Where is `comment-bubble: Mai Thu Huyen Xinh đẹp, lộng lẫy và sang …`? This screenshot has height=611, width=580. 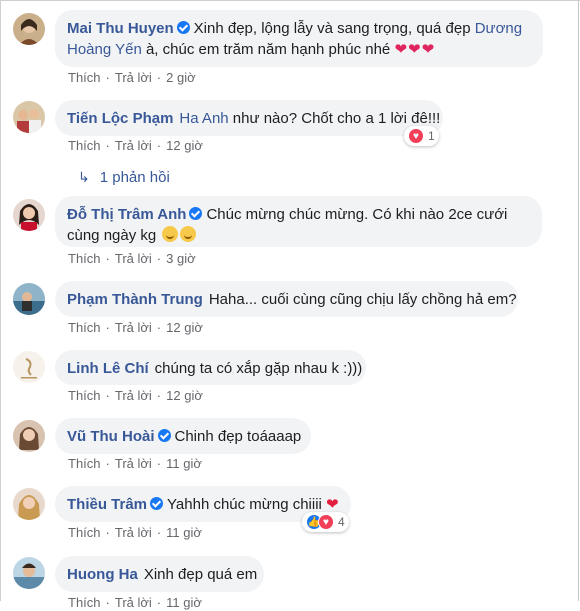
comment-bubble: Mai Thu Huyen Xinh đẹp, lộng lẫy và sang … is located at coordinates (299, 38).